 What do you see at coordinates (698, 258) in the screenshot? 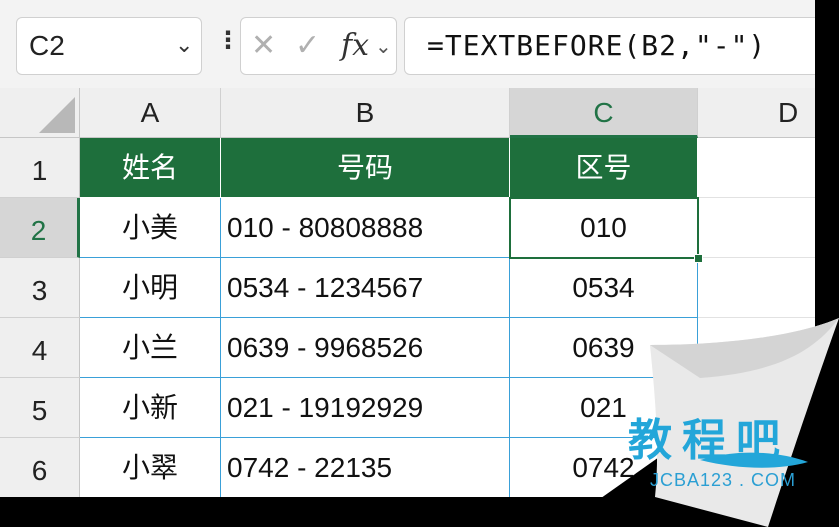
I see `fill-handle` at bounding box center [698, 258].